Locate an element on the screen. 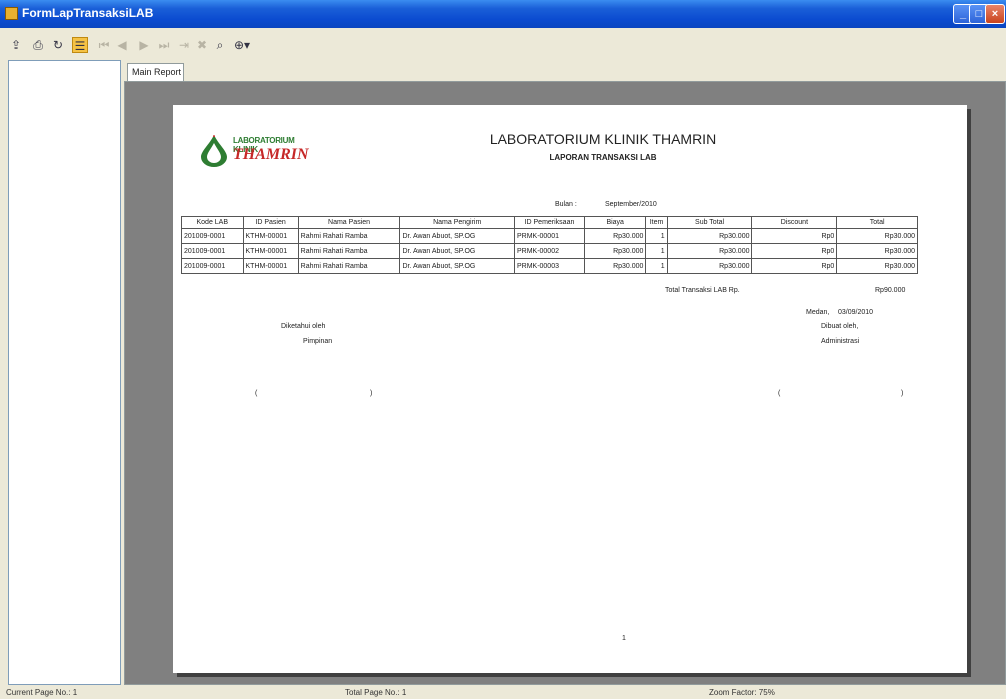  status-current-page: Current Page No.: 1 is located at coordinates (42, 692).